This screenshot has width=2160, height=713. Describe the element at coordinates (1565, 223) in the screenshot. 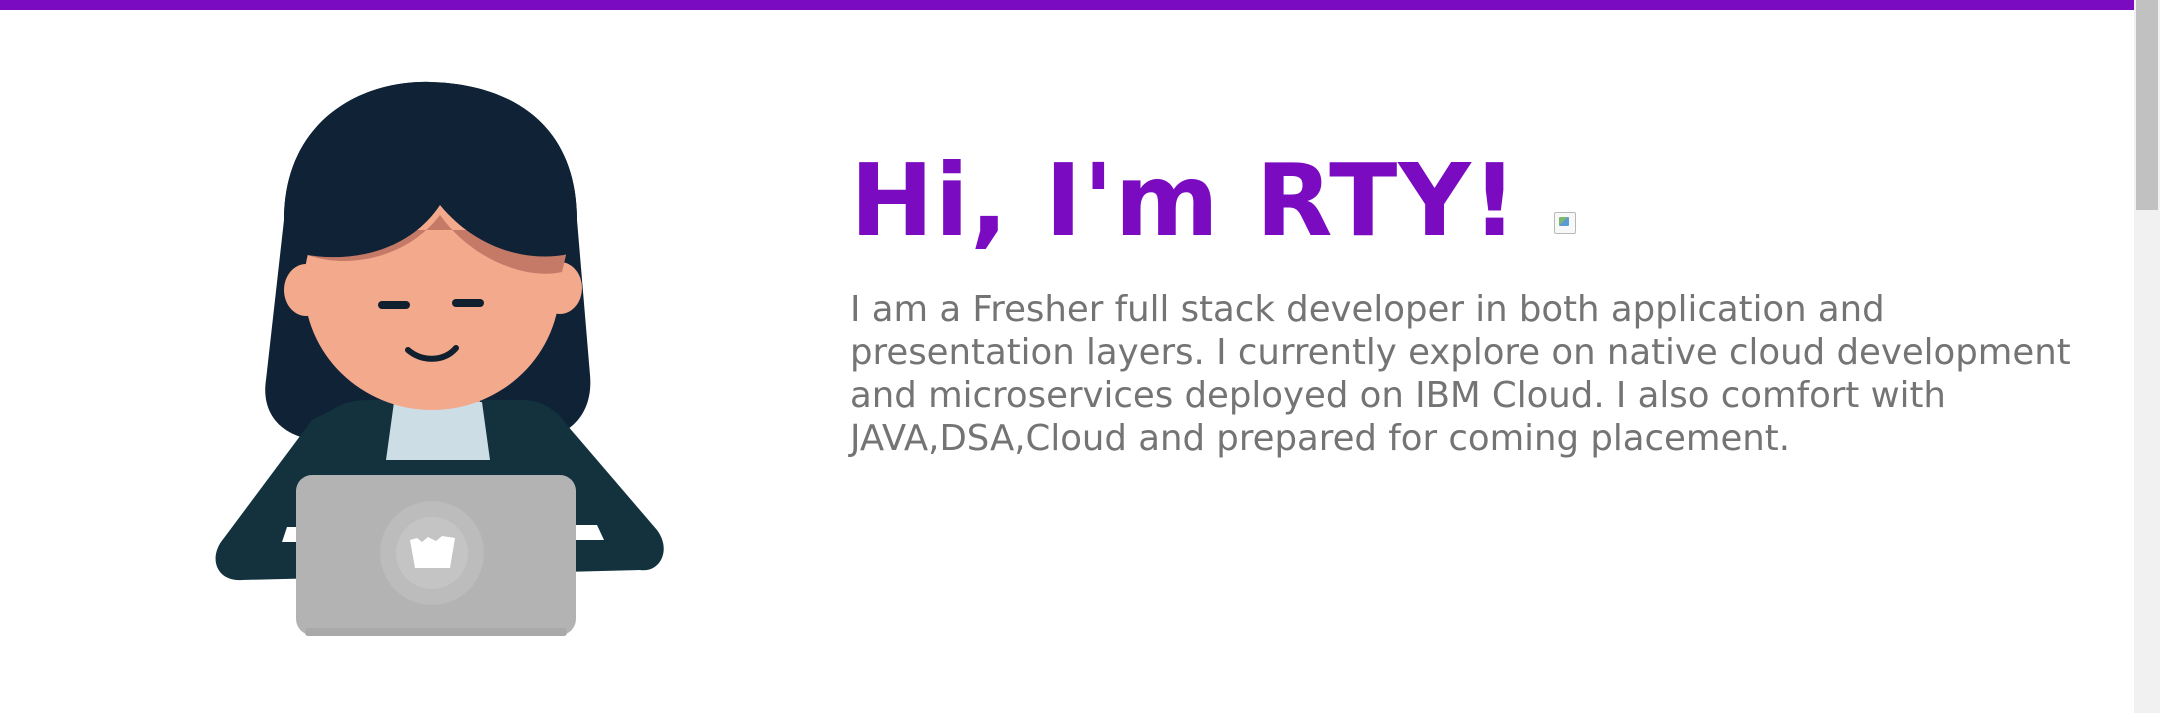

I see `broken-image-icon` at that location.